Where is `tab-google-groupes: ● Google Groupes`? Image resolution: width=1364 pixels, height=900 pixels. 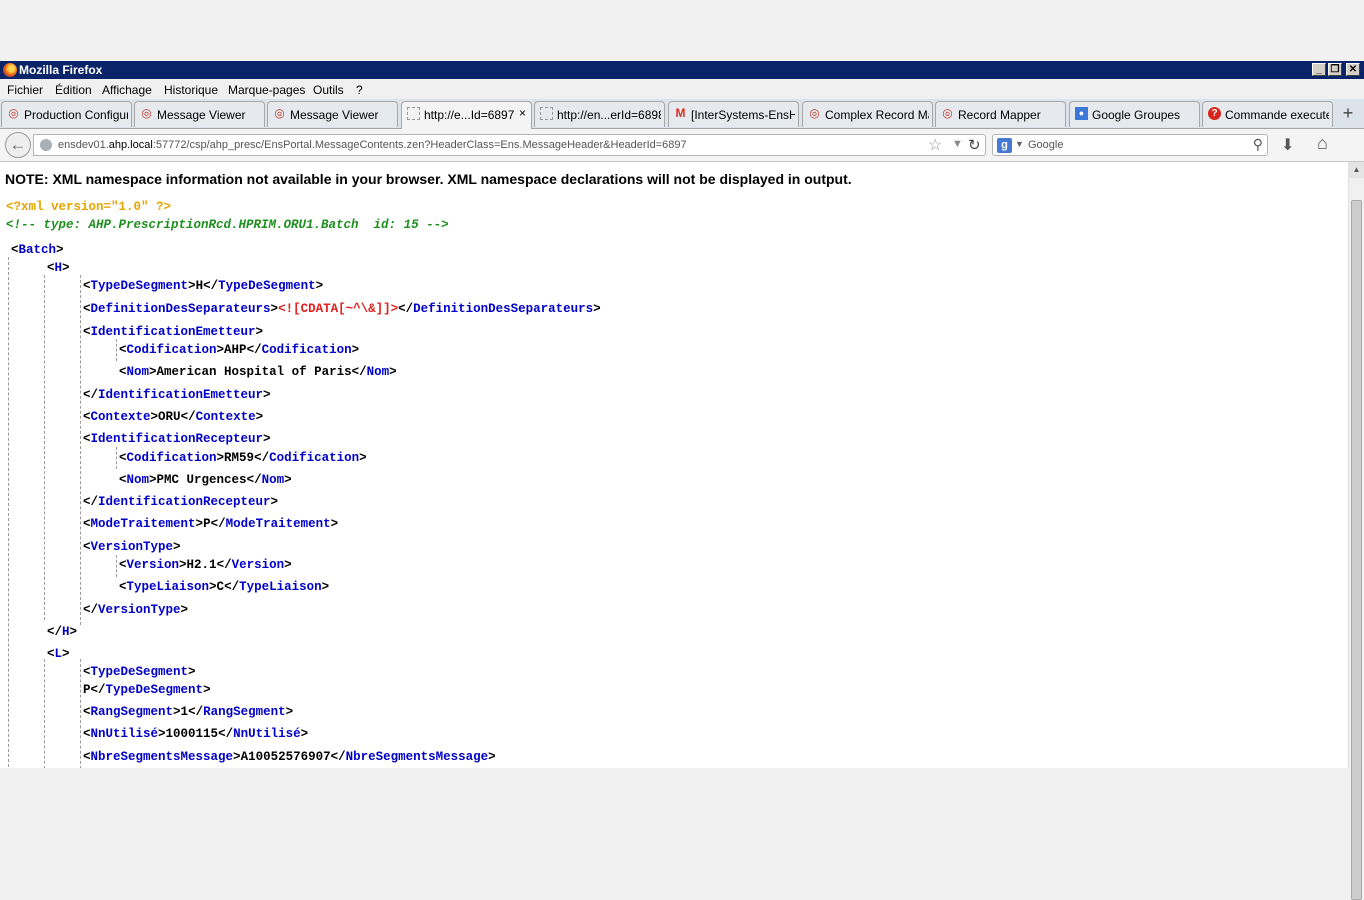 tab-google-groupes: ● Google Groupes is located at coordinates (1134, 114).